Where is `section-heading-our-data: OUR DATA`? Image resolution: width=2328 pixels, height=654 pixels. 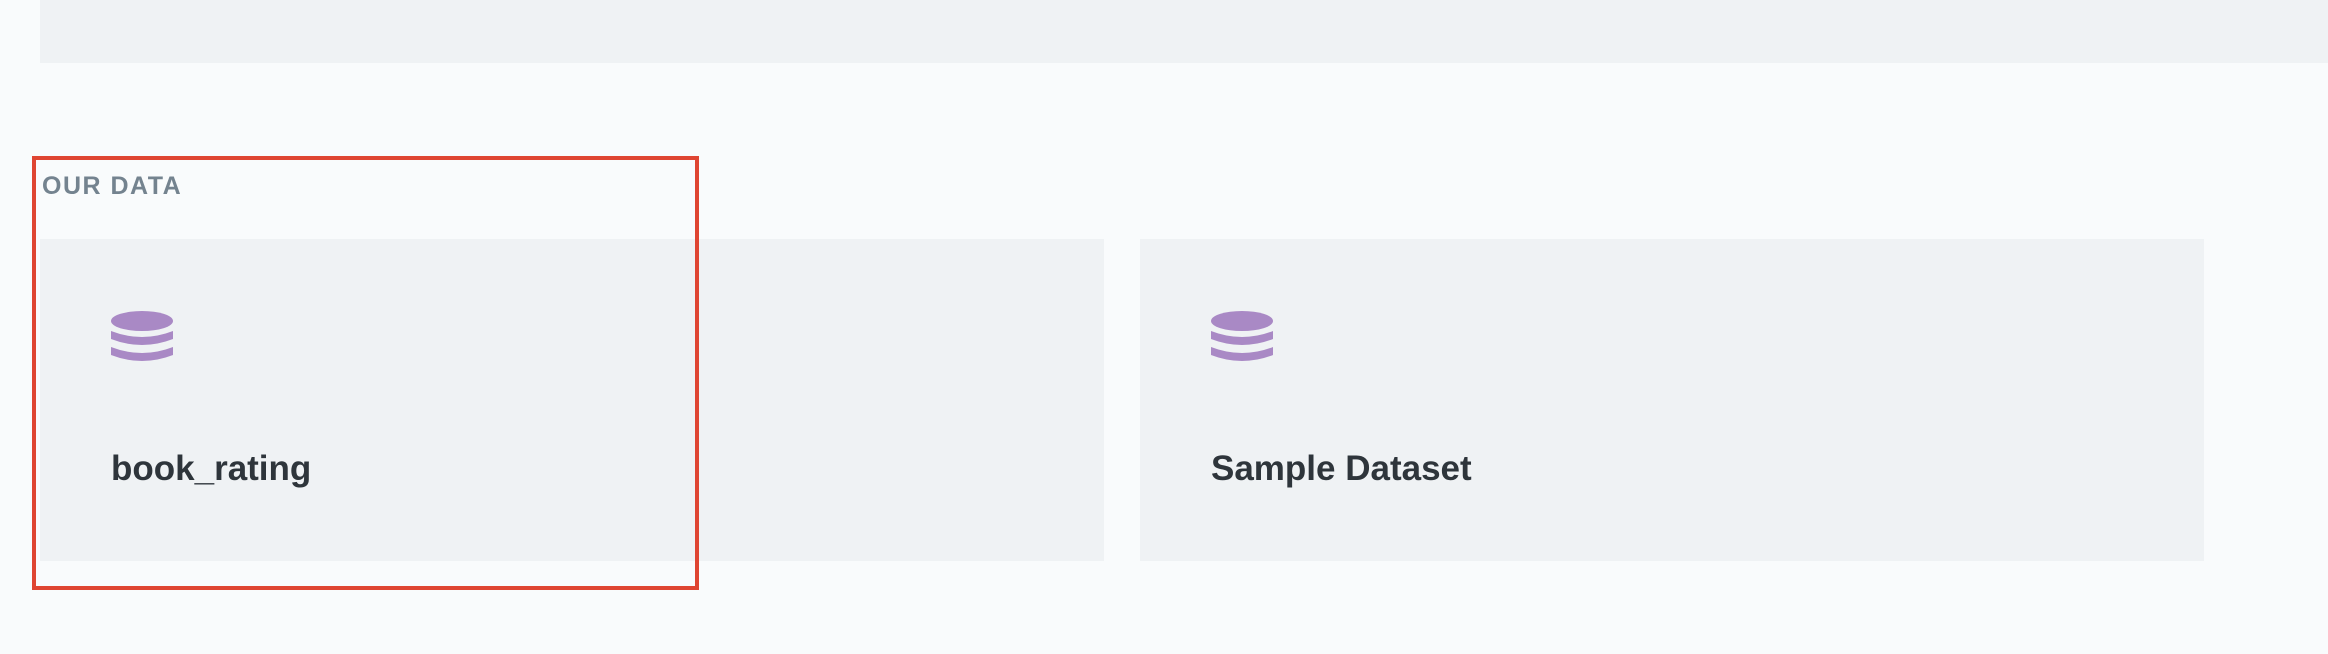 section-heading-our-data: OUR DATA is located at coordinates (112, 186).